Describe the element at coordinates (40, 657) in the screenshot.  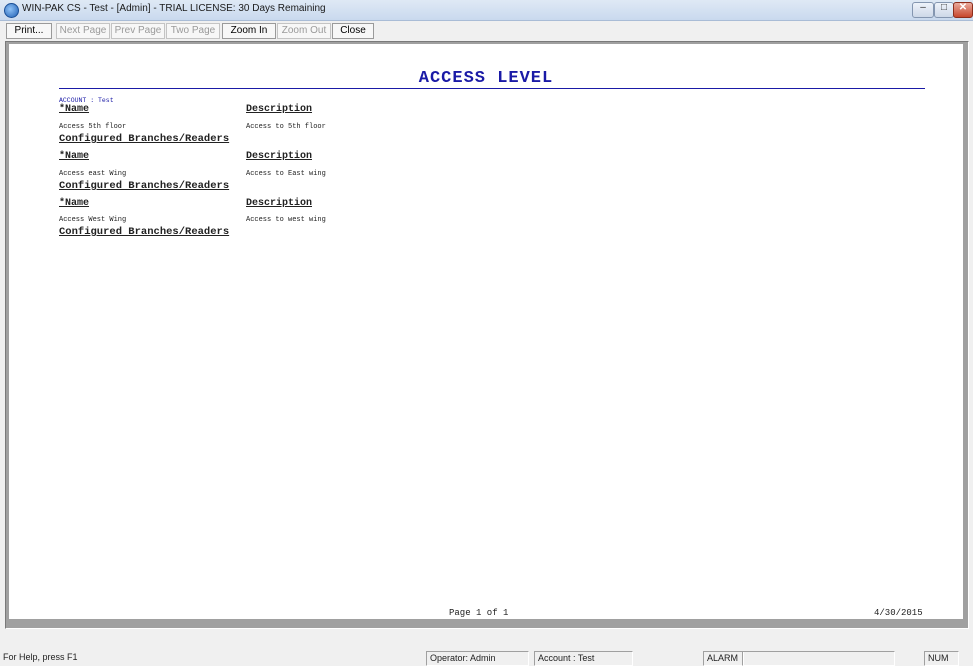
I see `status-help-text: For Help, press F1` at that location.